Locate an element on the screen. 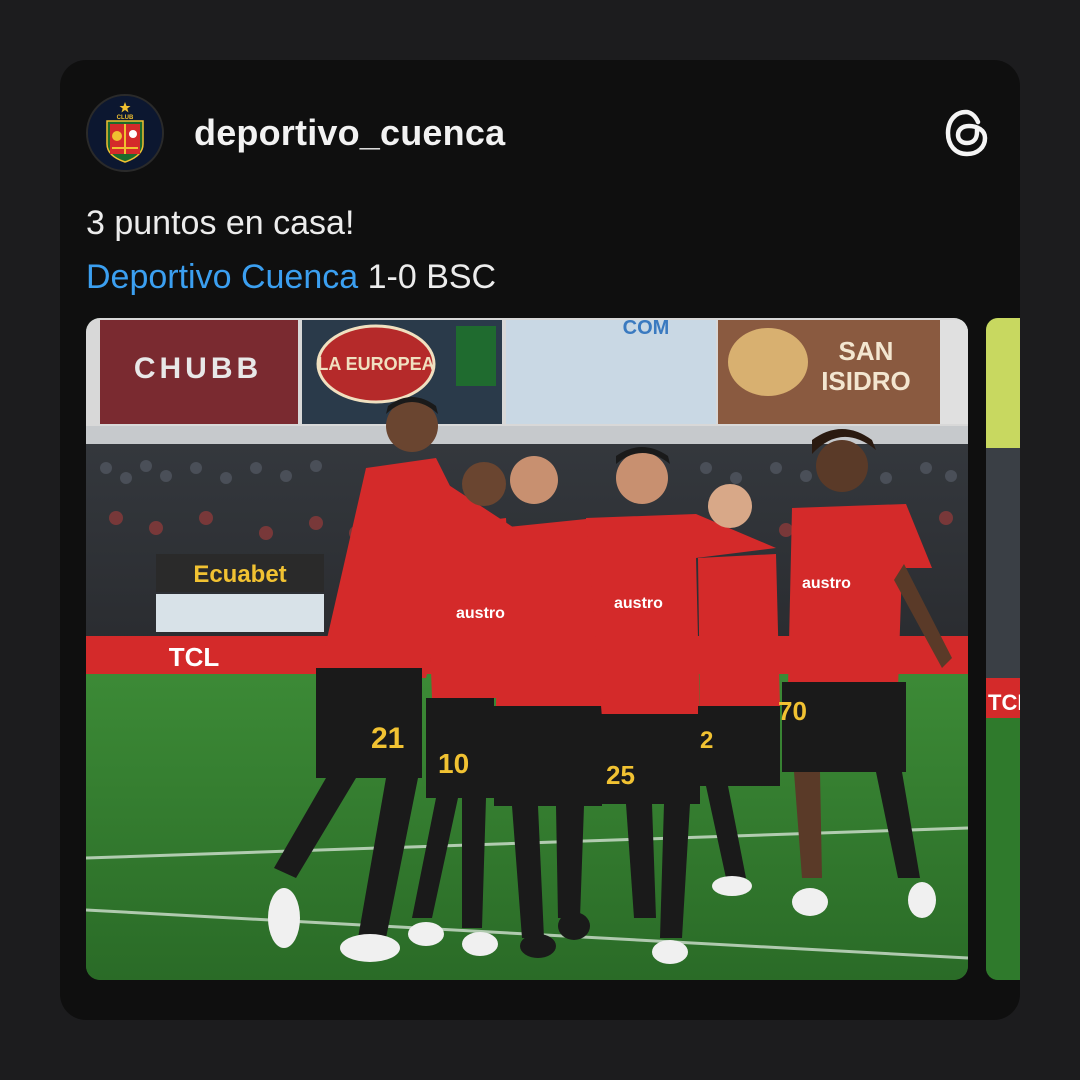 The width and height of the screenshot is (1080, 1080). threads-icon is located at coordinates (967, 133).